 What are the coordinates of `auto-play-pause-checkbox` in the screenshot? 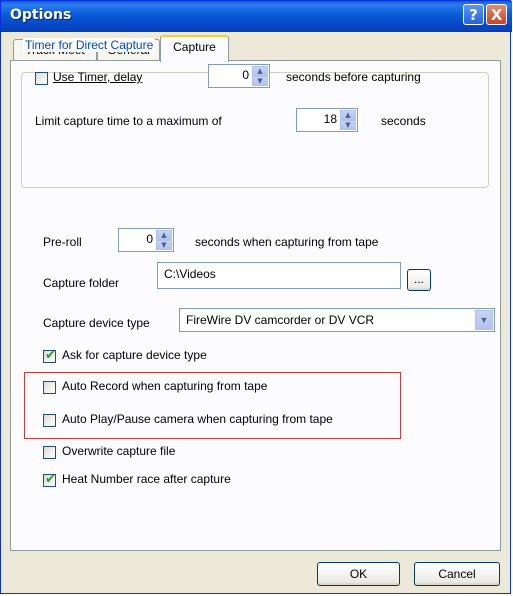 It's located at (49, 420).